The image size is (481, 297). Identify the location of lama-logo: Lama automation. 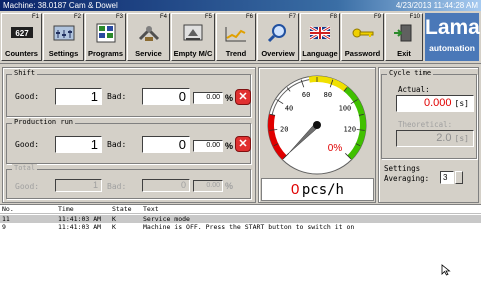
(452, 37).